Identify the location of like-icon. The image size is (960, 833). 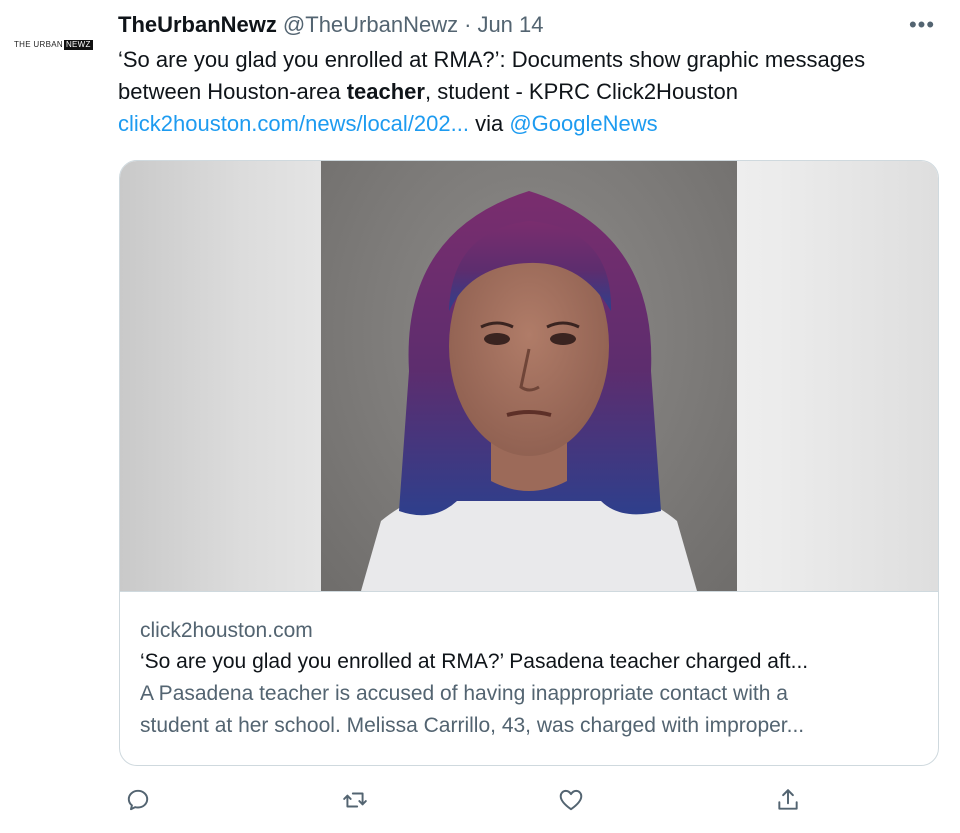
(571, 800).